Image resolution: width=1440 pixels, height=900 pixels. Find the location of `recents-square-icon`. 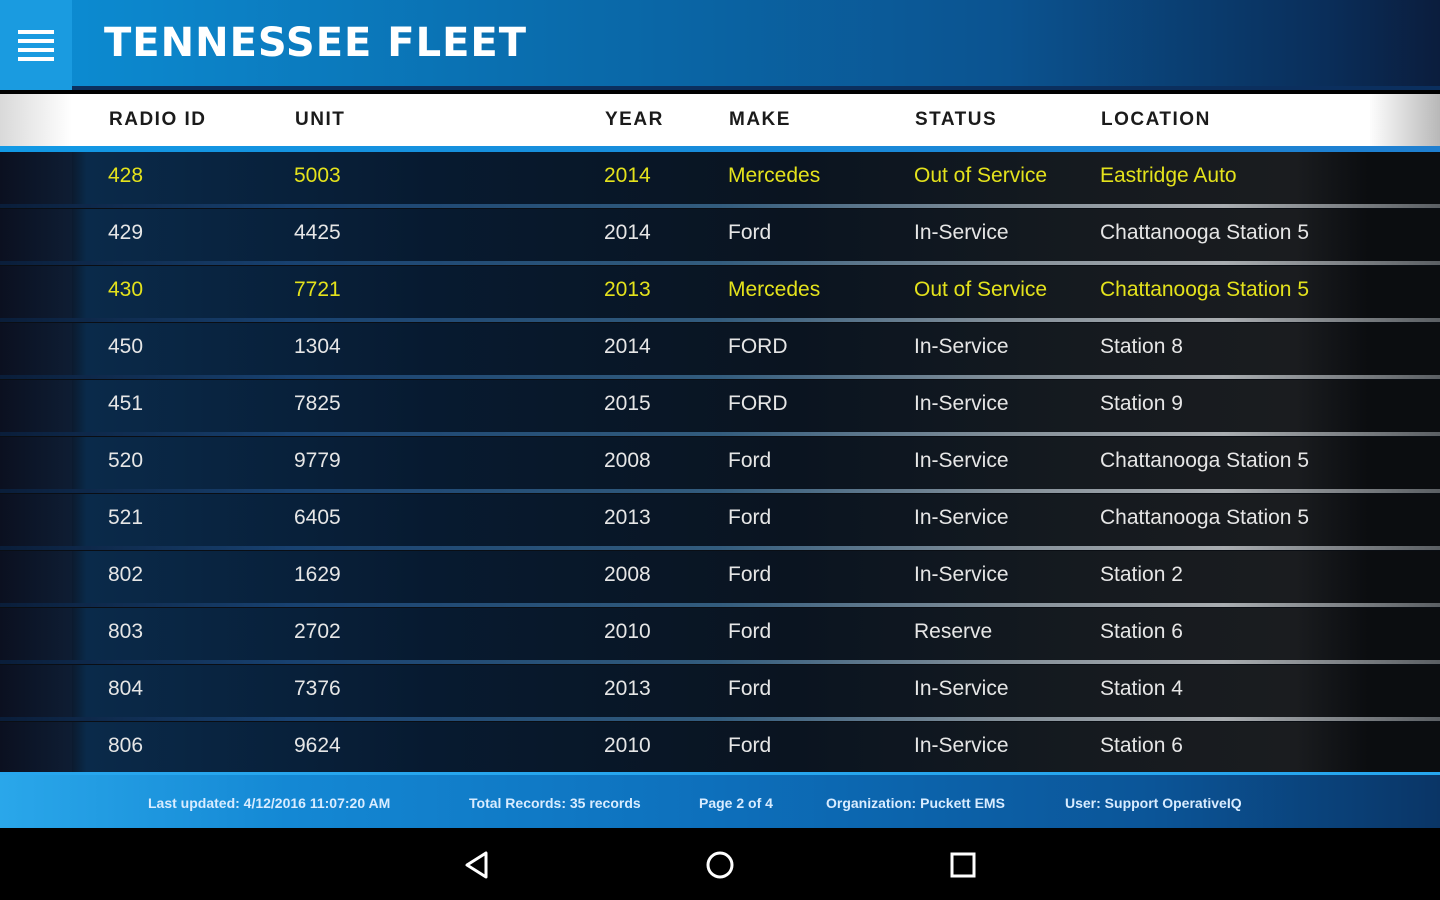

recents-square-icon is located at coordinates (963, 865).